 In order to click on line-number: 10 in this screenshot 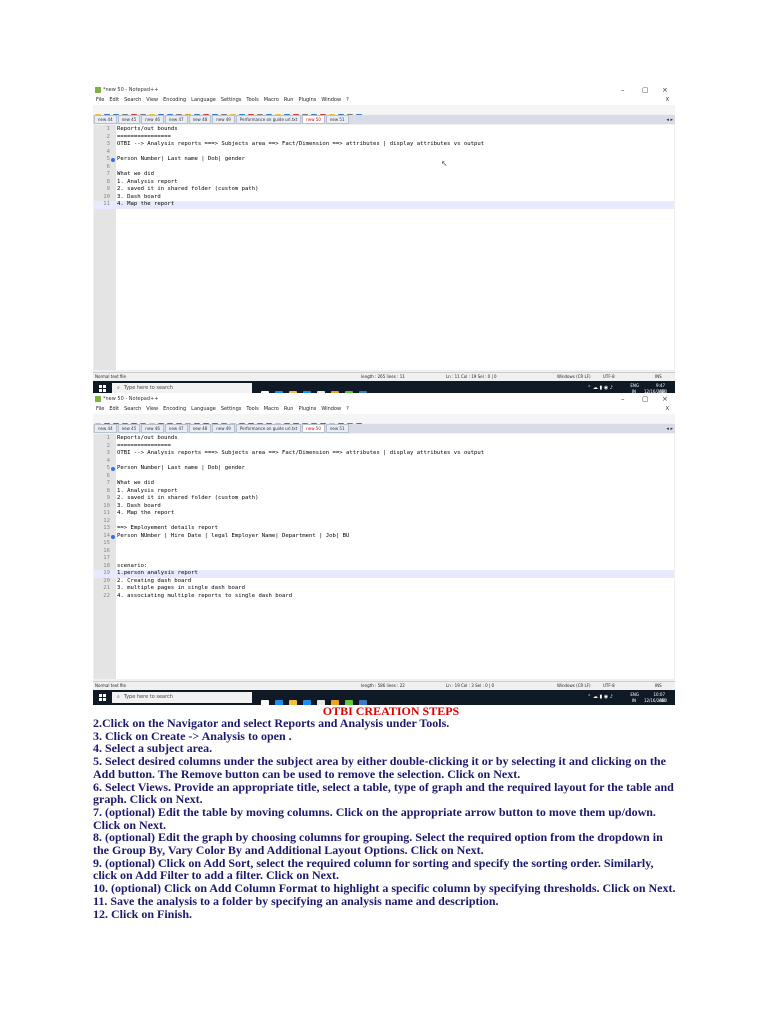, I will do `click(106, 196)`.